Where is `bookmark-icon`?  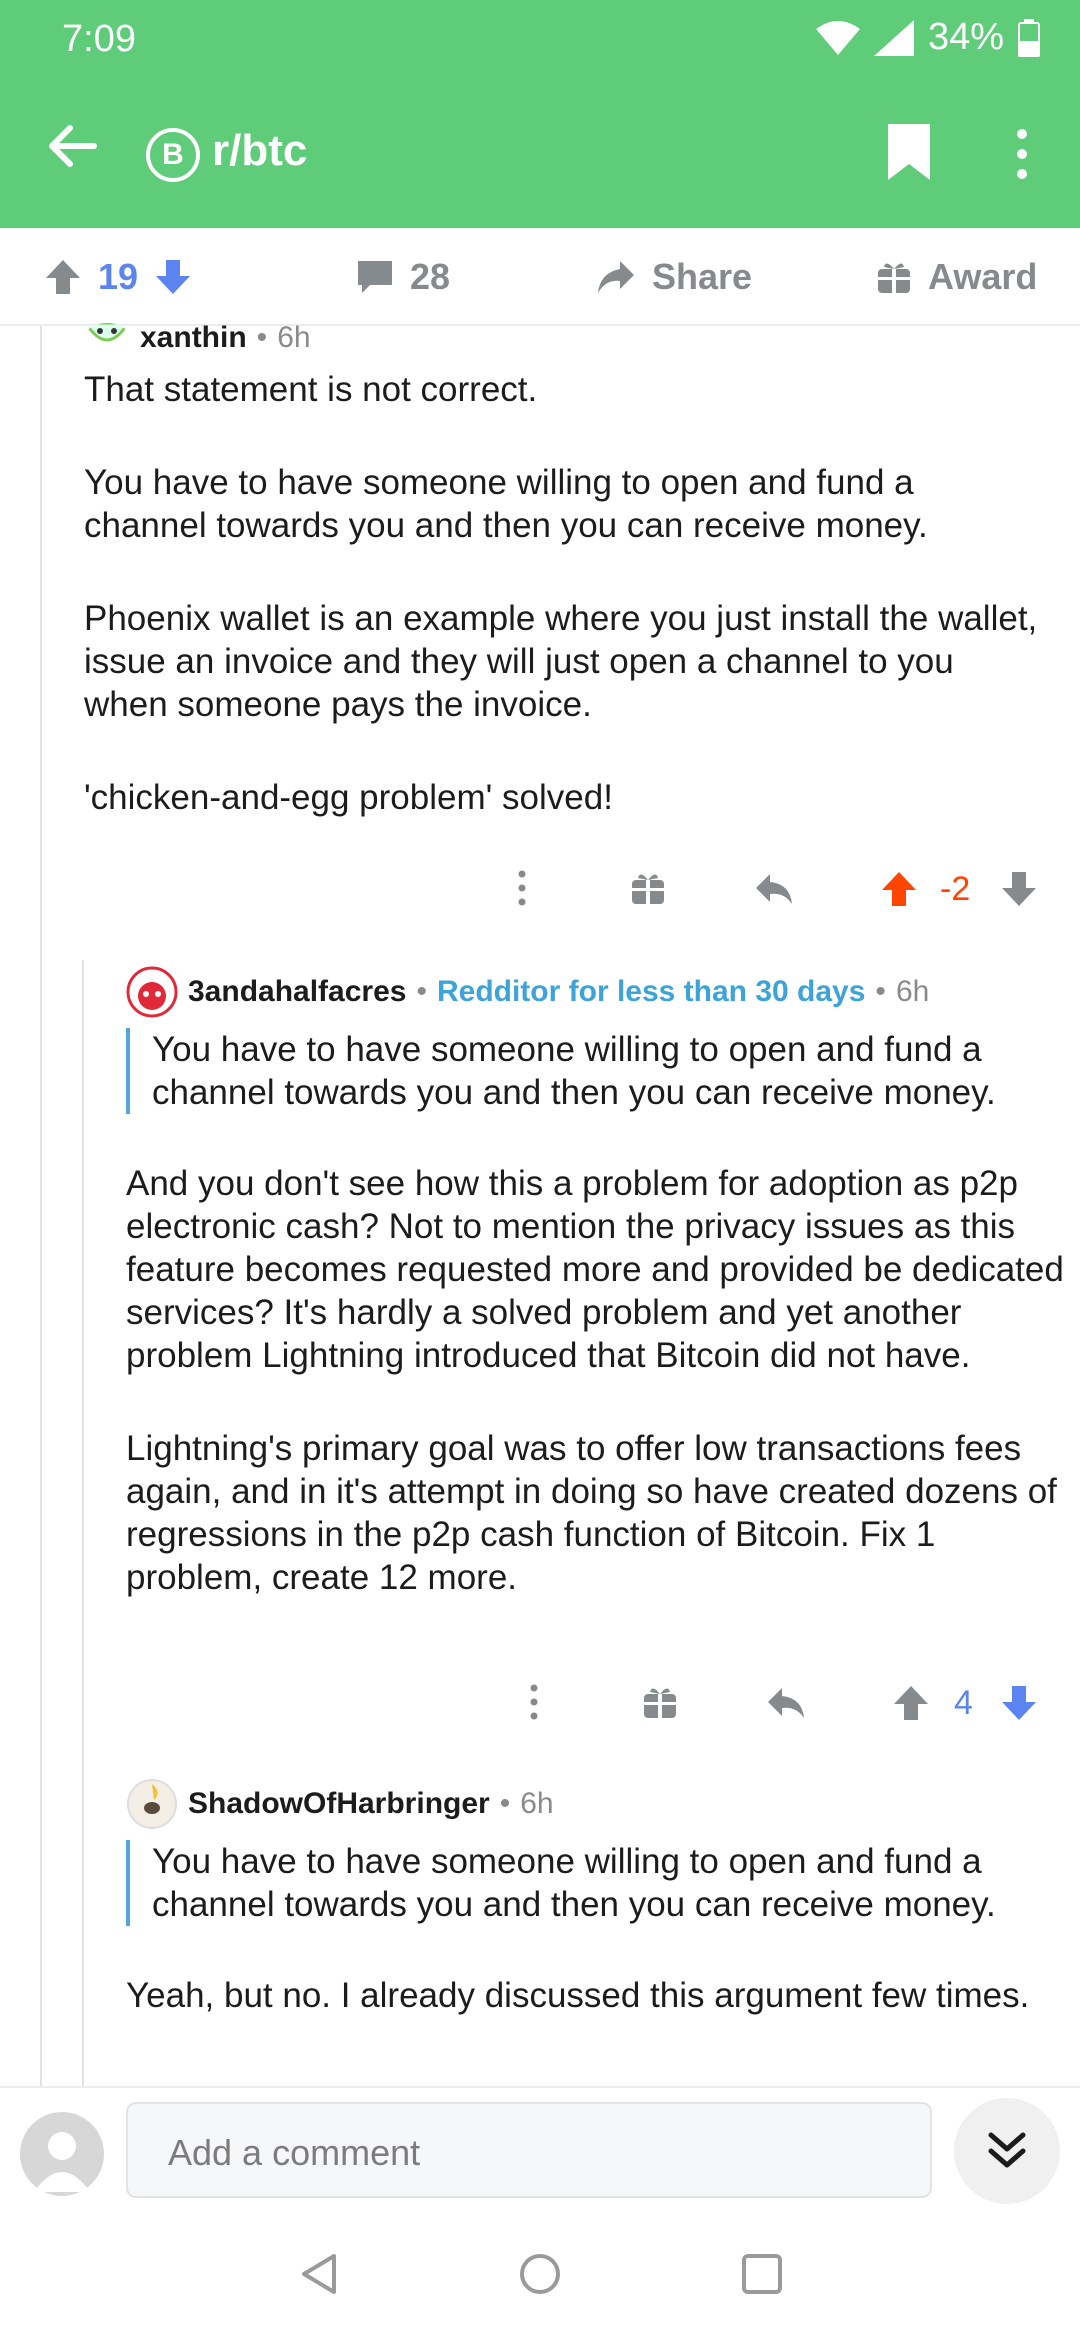 bookmark-icon is located at coordinates (909, 152).